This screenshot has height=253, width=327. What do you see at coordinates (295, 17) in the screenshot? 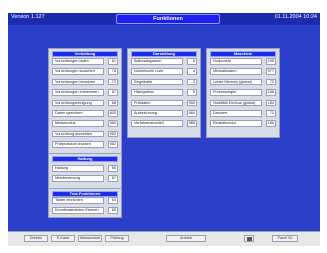
I see `datetime-label: 01.11.2004 10:24` at bounding box center [295, 17].